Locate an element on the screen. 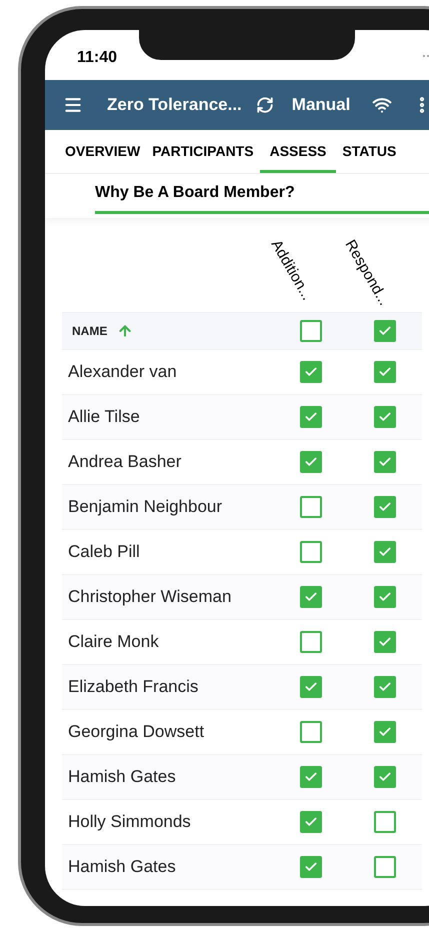  tab: PARTICIPANTS is located at coordinates (203, 151).